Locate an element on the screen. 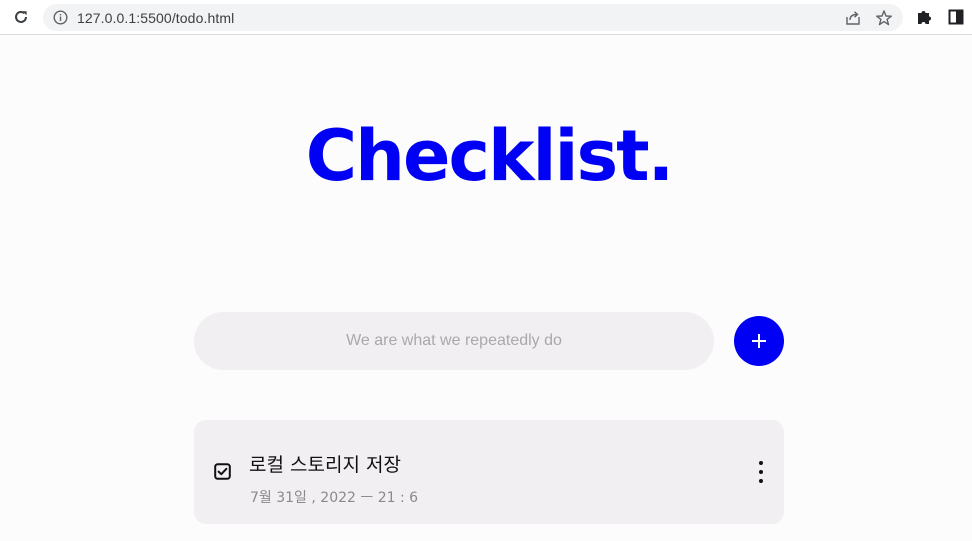 The image size is (972, 541). todo-input-container is located at coordinates (454, 341).